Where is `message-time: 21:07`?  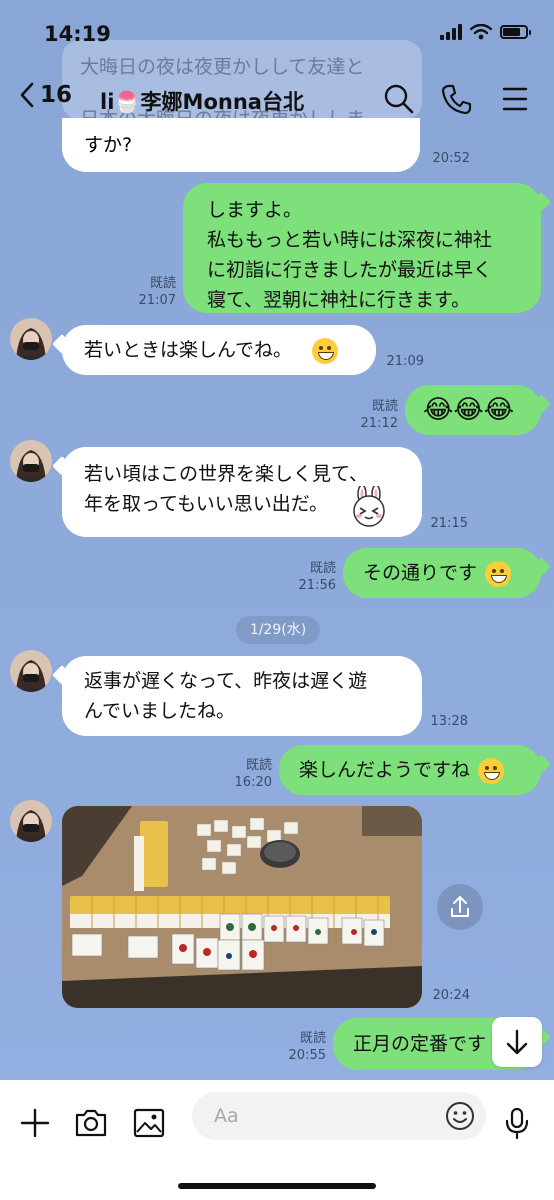 message-time: 21:07 is located at coordinates (157, 300).